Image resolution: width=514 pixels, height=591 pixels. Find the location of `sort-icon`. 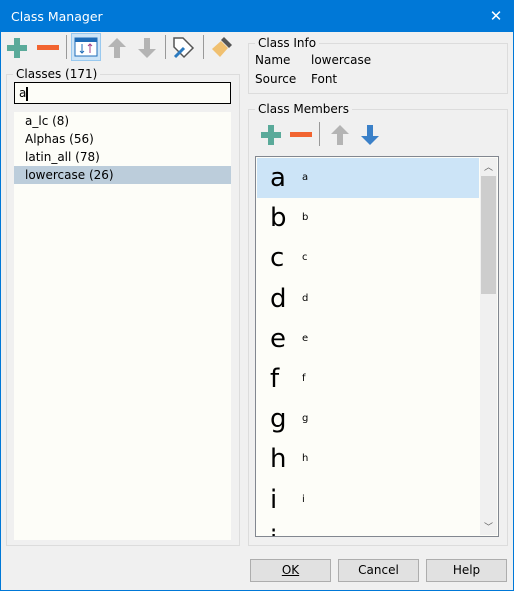

sort-icon is located at coordinates (86, 47).